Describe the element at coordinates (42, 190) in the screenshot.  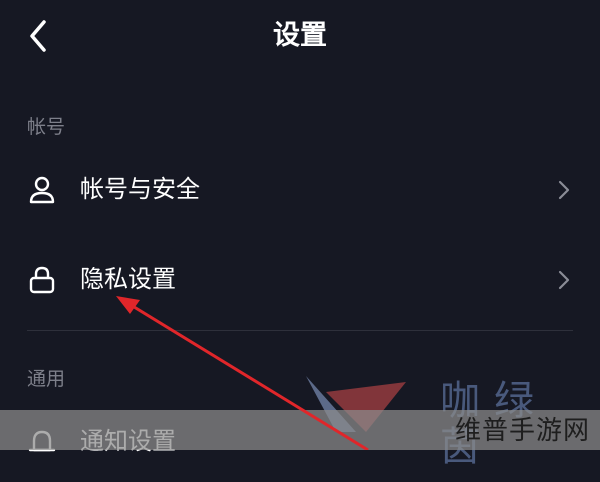
I see `user-icon` at that location.